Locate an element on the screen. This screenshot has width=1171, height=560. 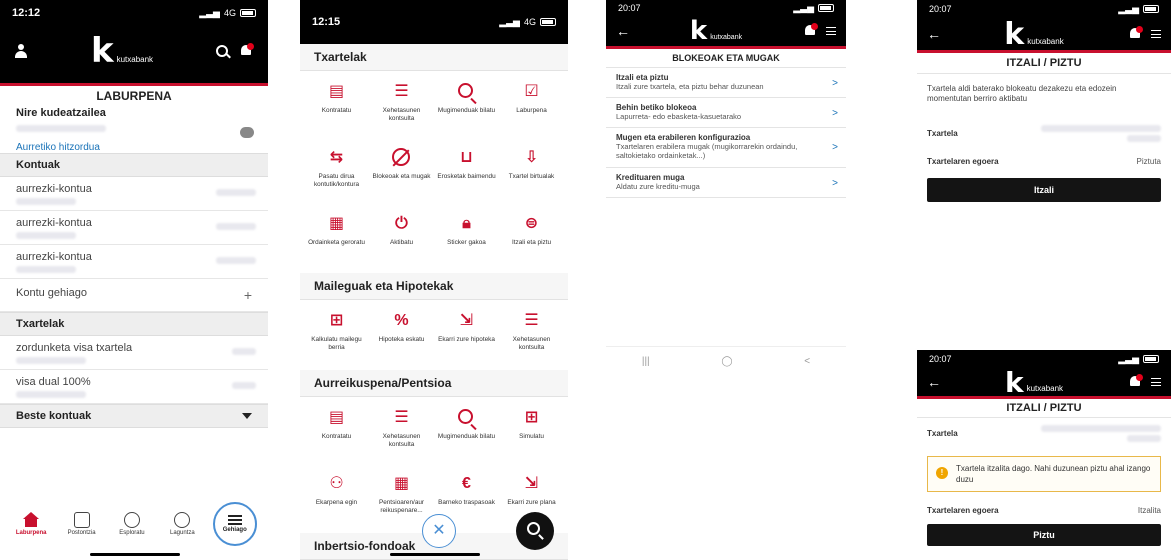
inbox-icon is located at coordinates (81, 520).